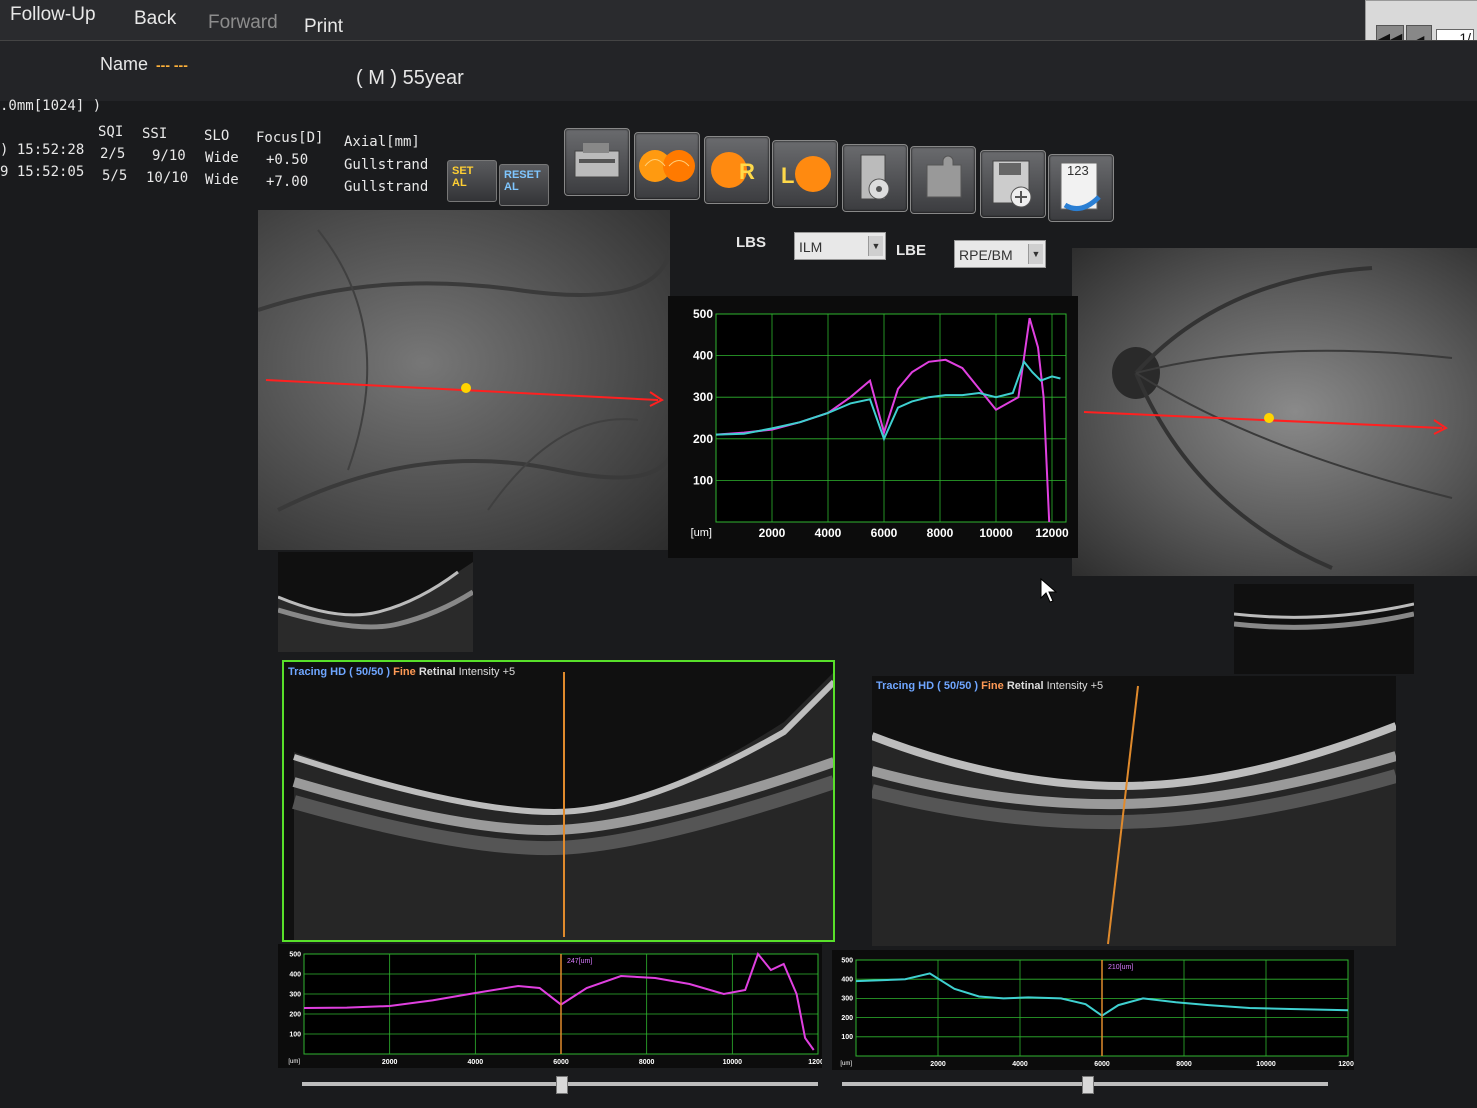 This screenshot has height=1108, width=1477. What do you see at coordinates (113, 154) in the screenshot?
I see `row1-sqi: 2/5` at bounding box center [113, 154].